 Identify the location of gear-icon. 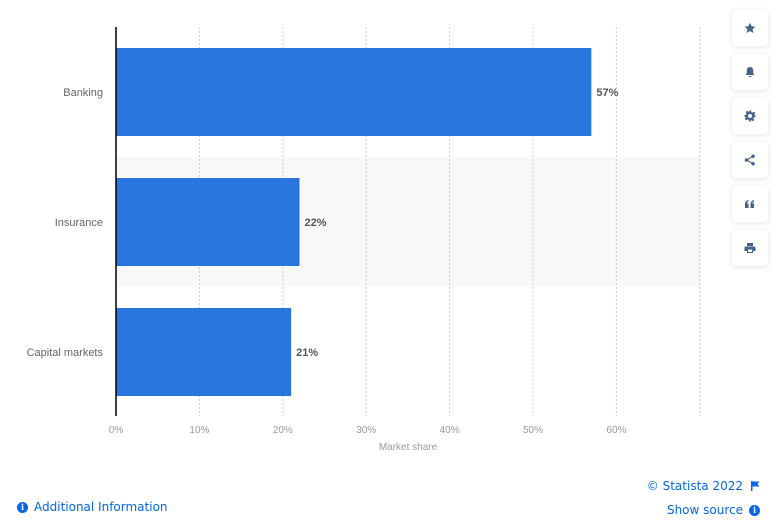
(750, 116).